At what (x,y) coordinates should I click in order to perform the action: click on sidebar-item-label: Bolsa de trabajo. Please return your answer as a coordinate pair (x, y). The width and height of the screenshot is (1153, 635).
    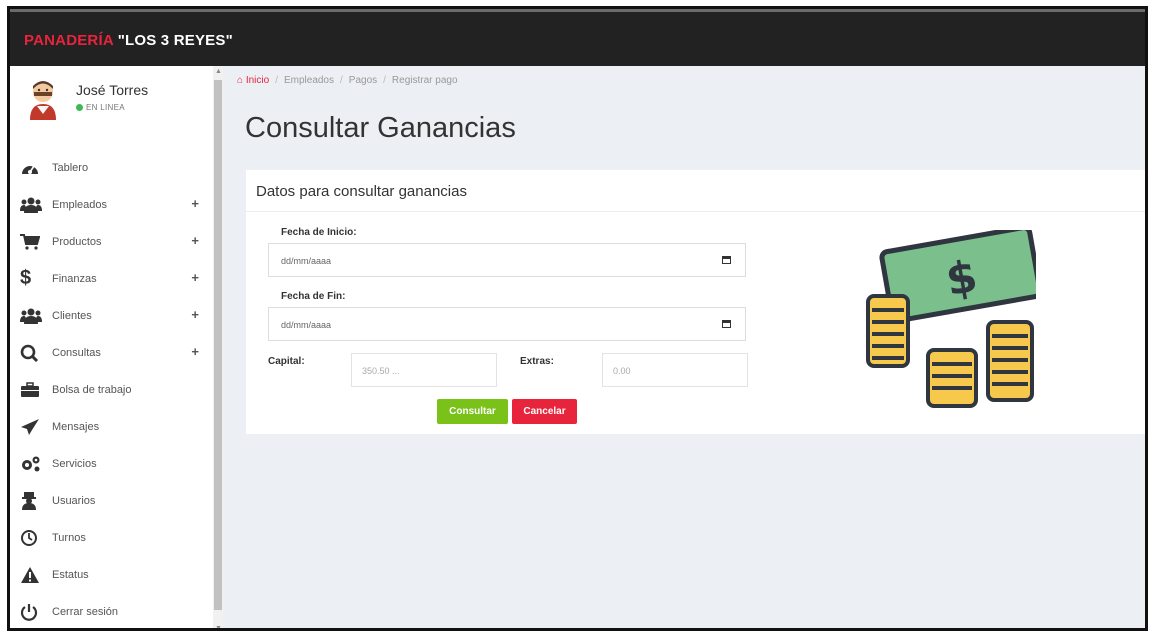
    Looking at the image, I should click on (92, 389).